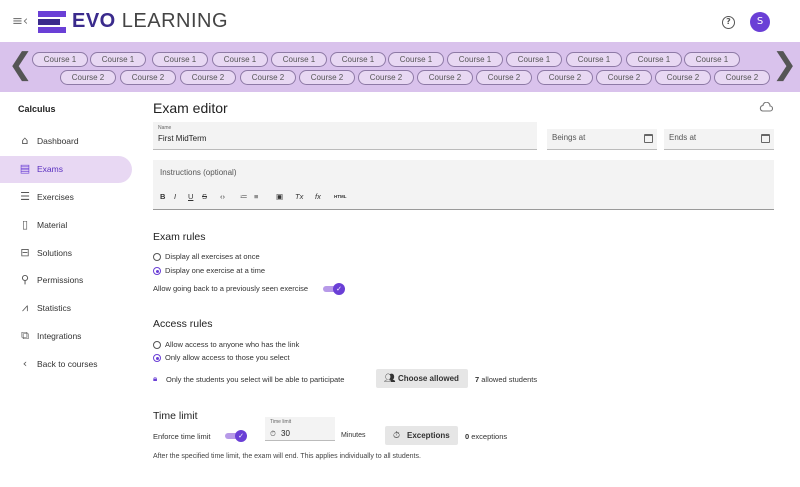 This screenshot has width=800, height=487. I want to click on display-one-label: Display one exercise at a time, so click(215, 270).